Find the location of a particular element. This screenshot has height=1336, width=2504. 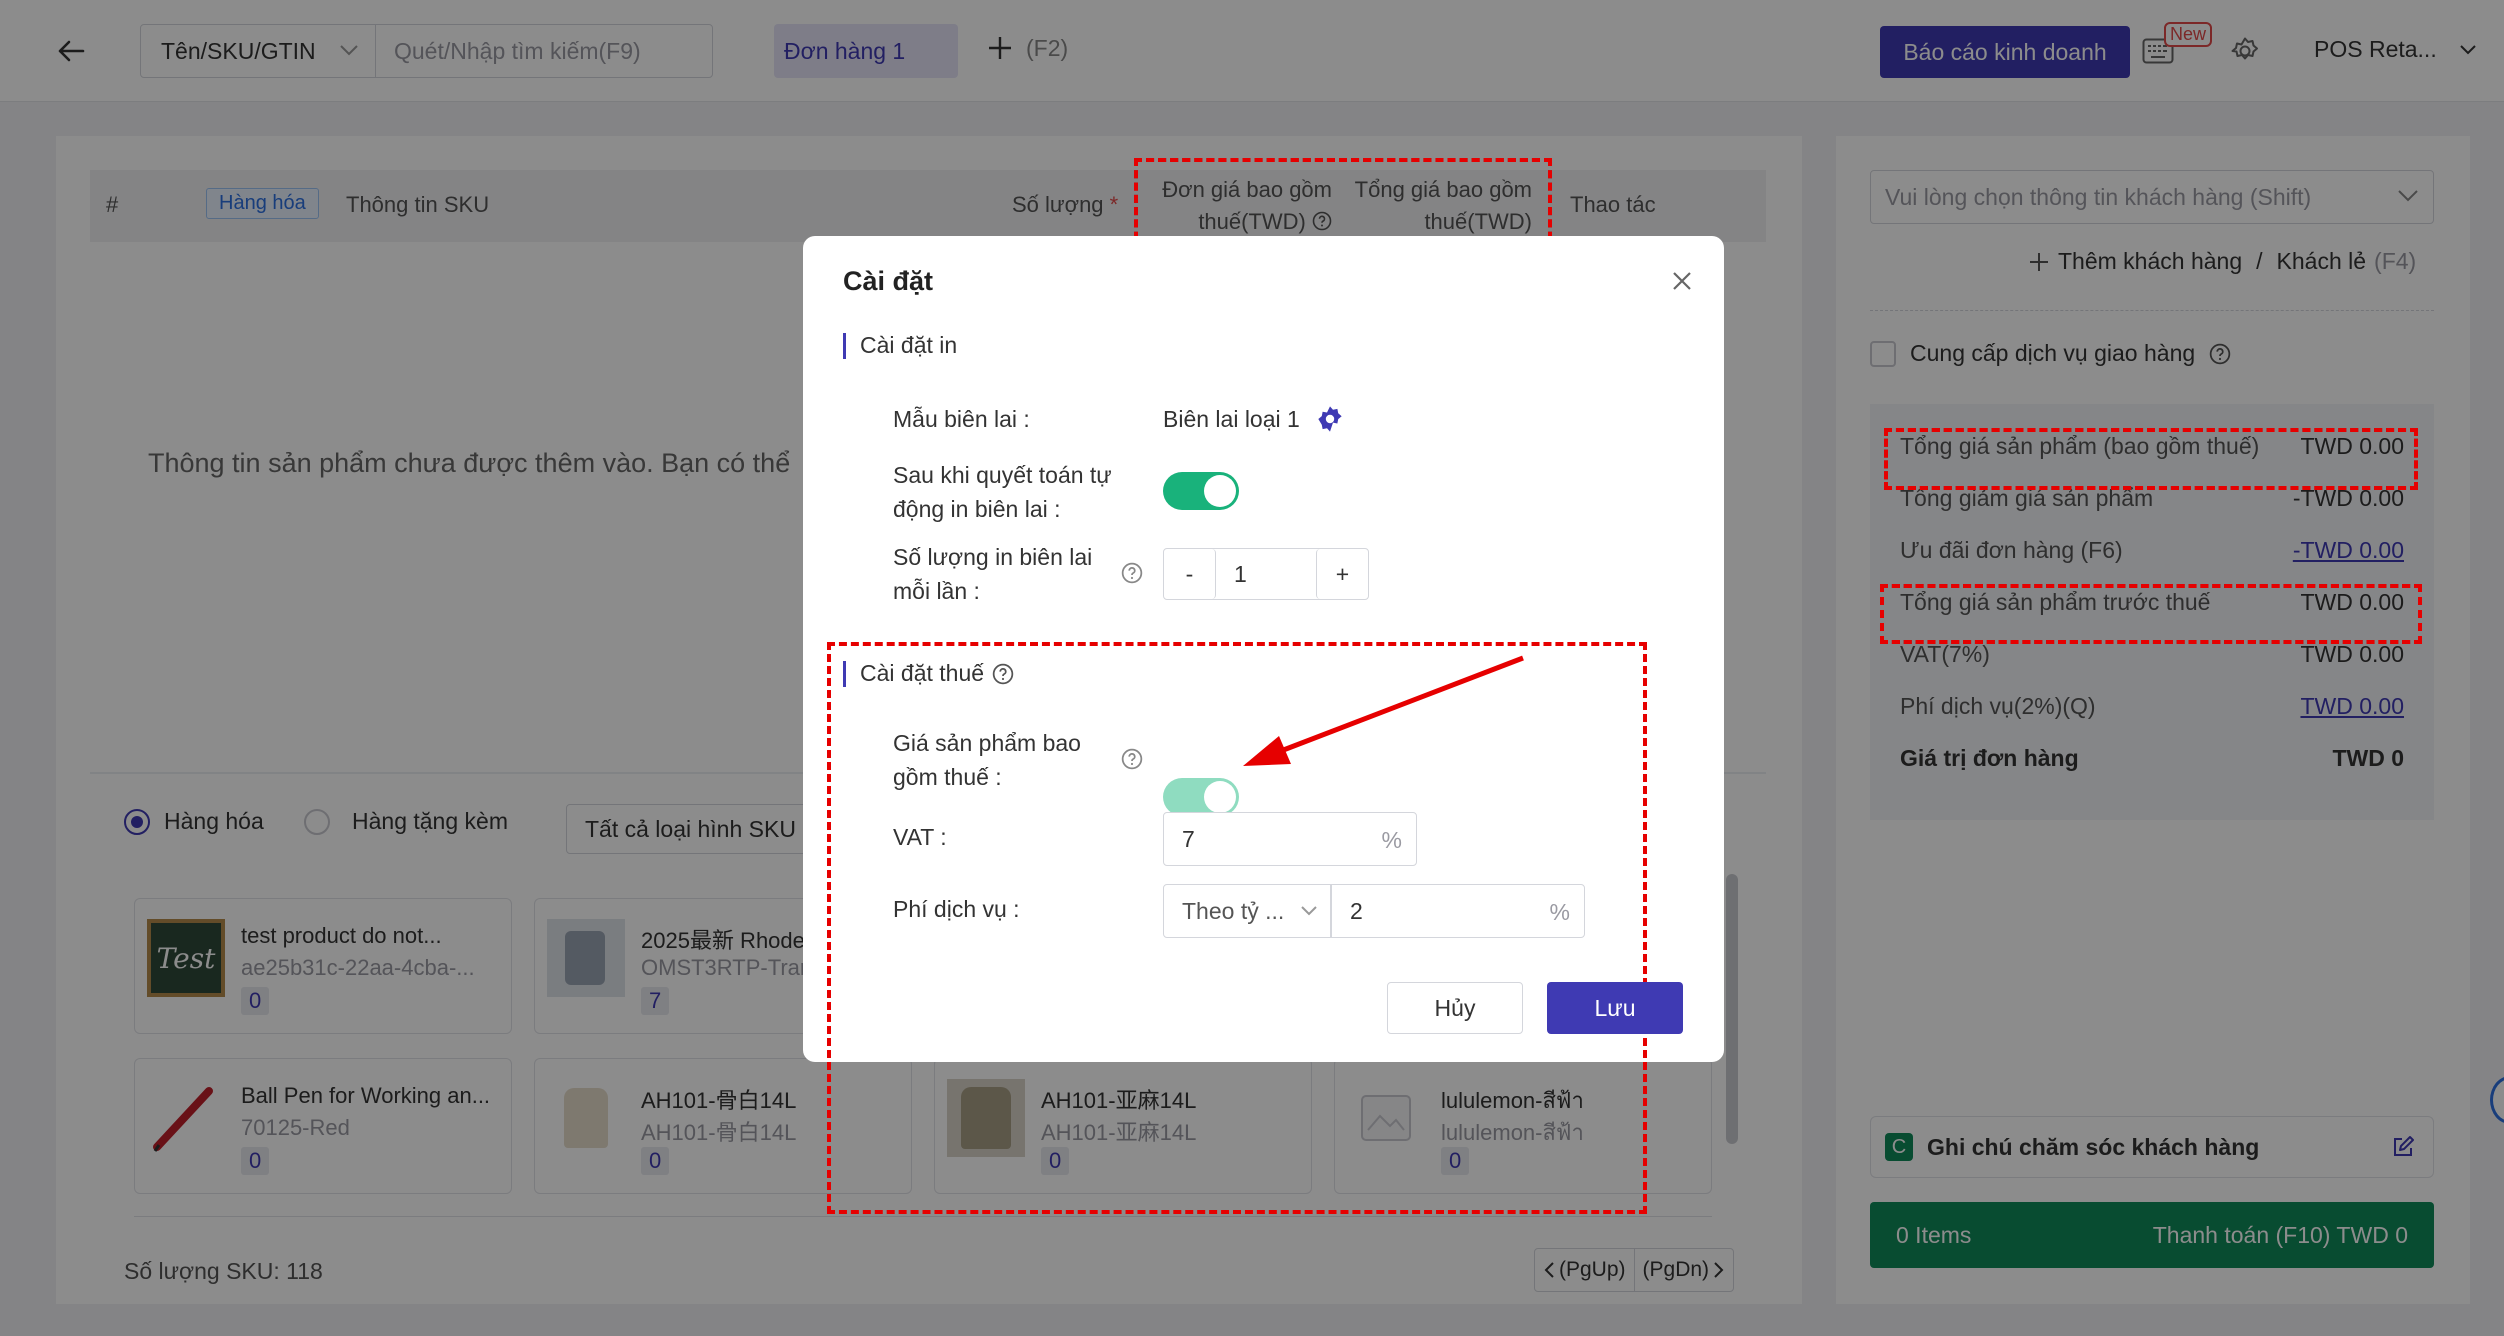

receipt-template-label: Mẫu biên lai : is located at coordinates (961, 419).